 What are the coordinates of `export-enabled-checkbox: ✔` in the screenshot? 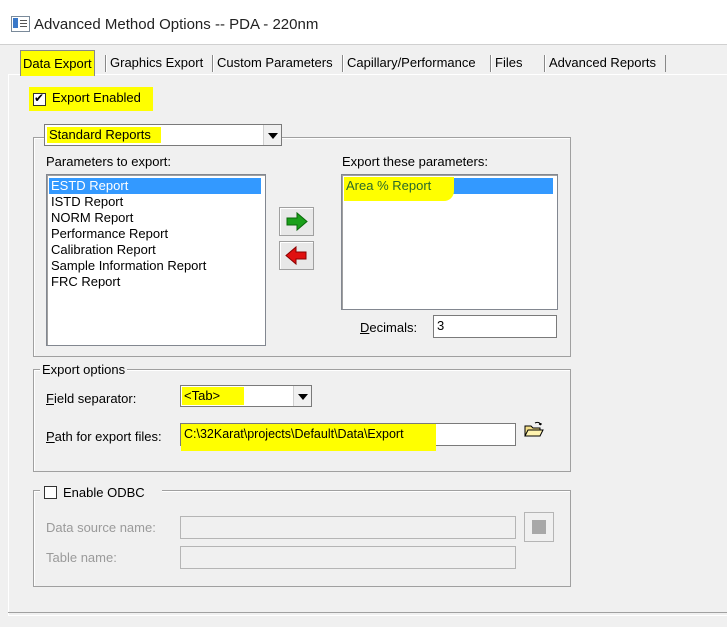 It's located at (39, 98).